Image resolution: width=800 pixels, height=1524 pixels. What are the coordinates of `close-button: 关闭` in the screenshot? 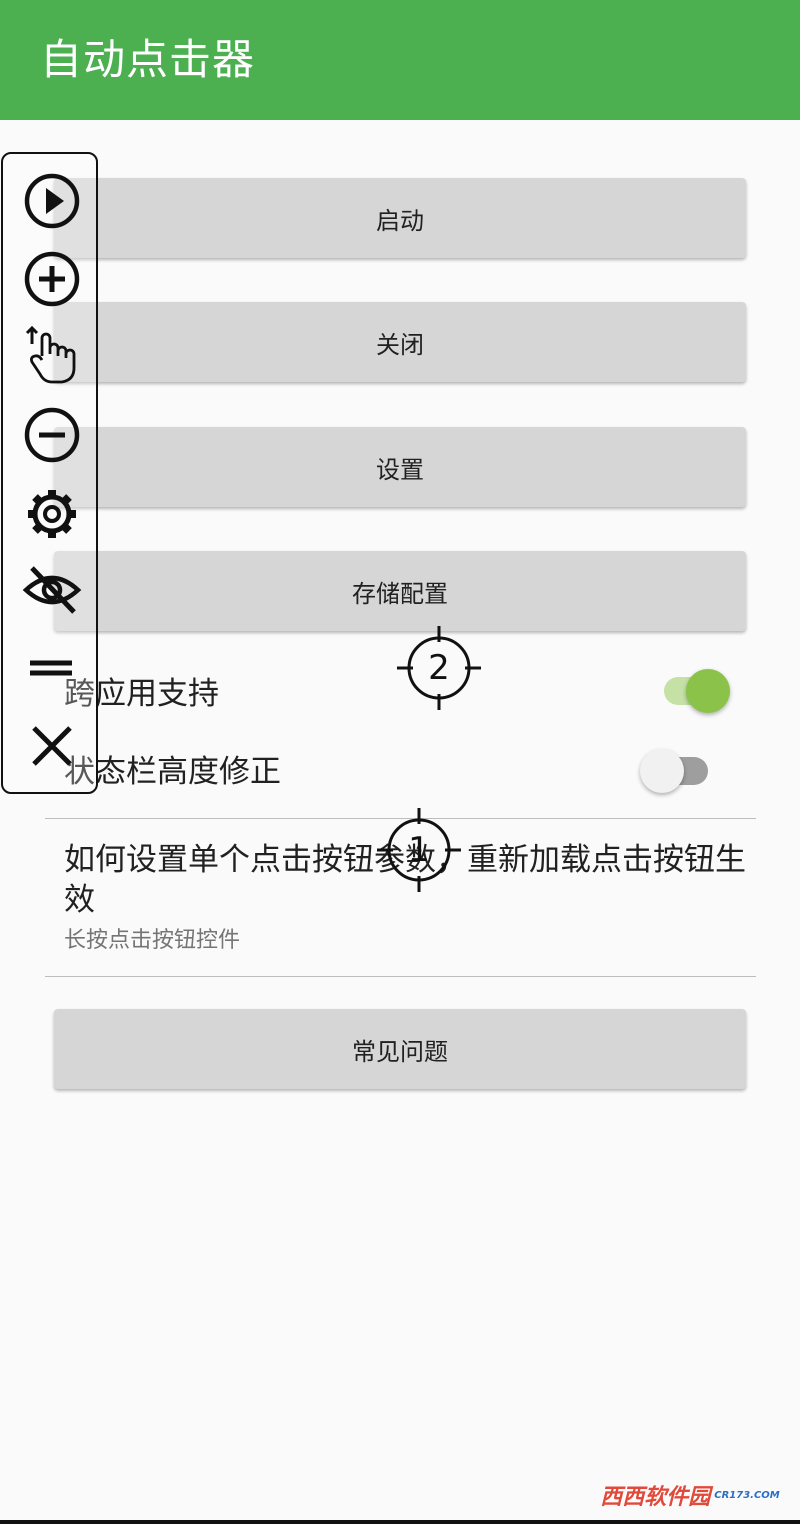 It's located at (400, 342).